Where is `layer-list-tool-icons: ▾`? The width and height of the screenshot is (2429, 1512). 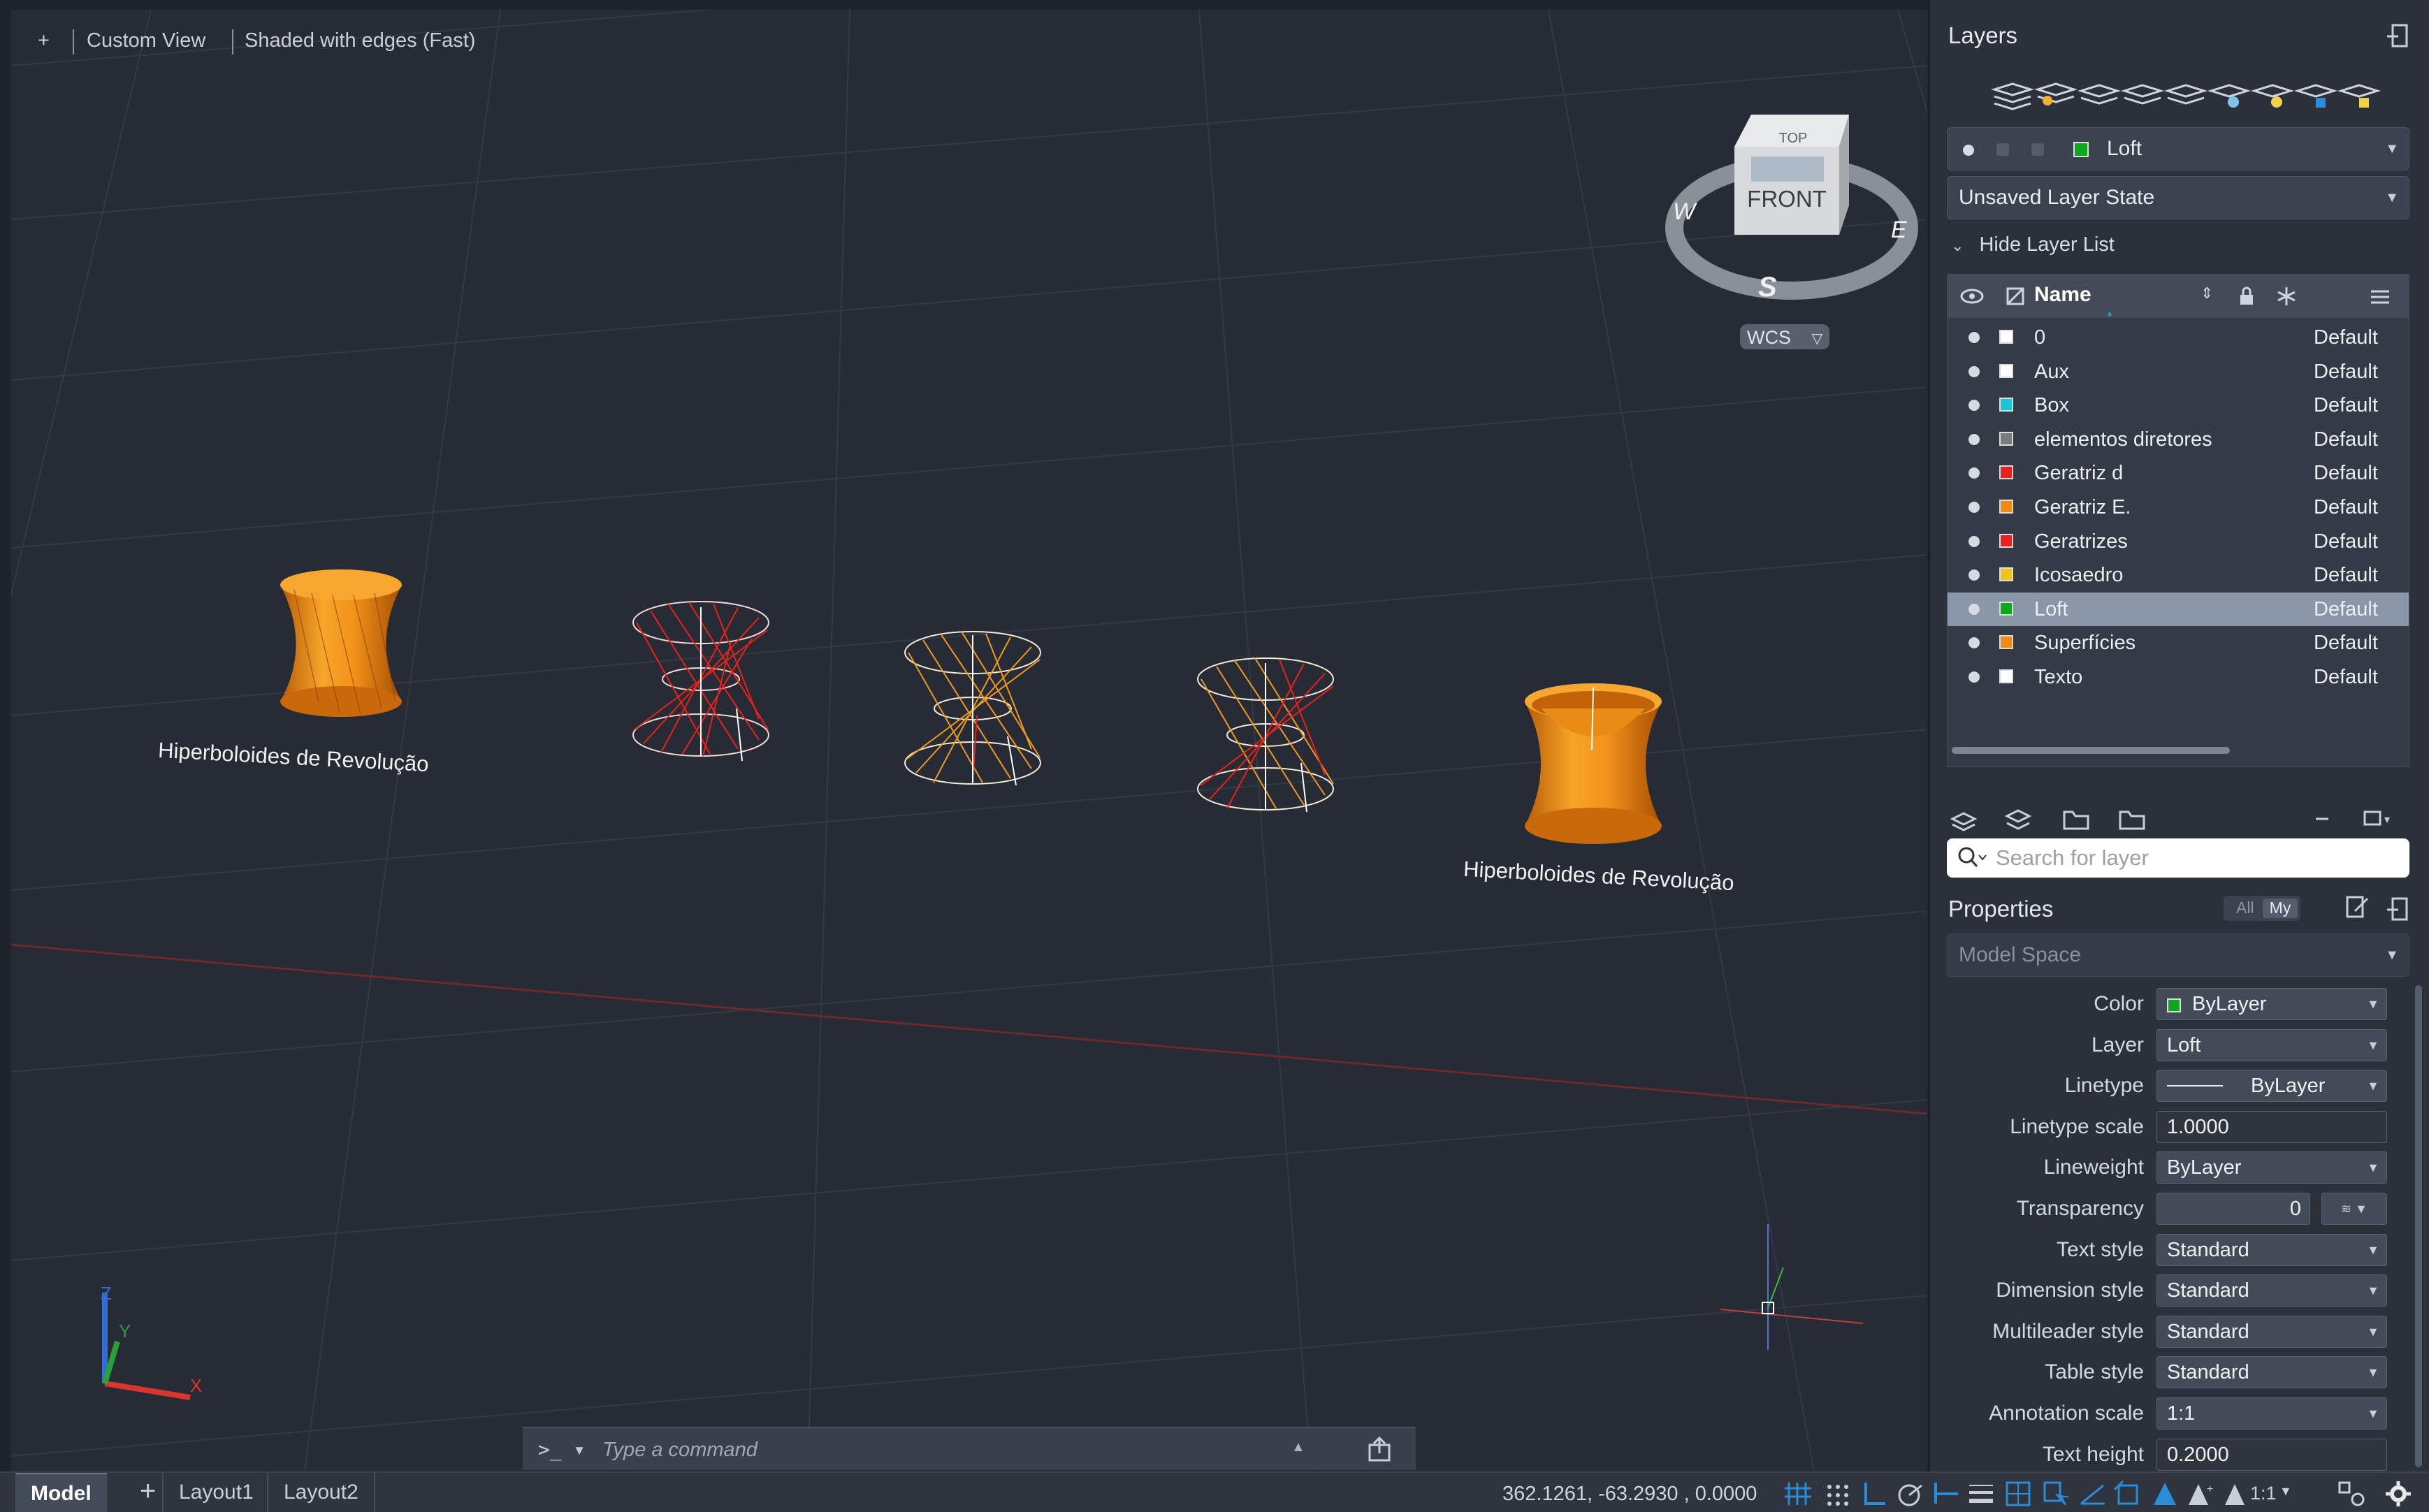
layer-list-tool-icons: ▾ is located at coordinates (2178, 819).